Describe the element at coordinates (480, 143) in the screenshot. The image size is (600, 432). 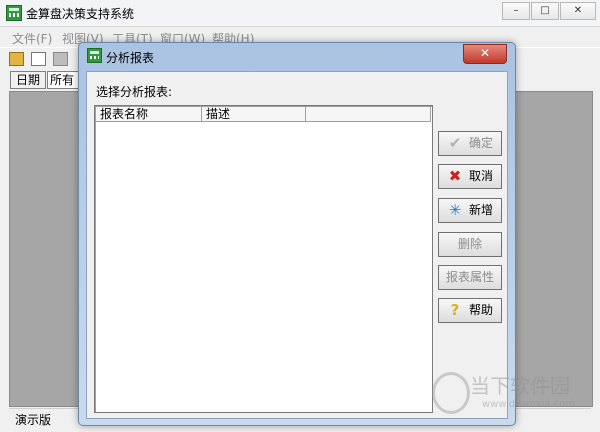
I see `ok-button-label: 确定` at that location.